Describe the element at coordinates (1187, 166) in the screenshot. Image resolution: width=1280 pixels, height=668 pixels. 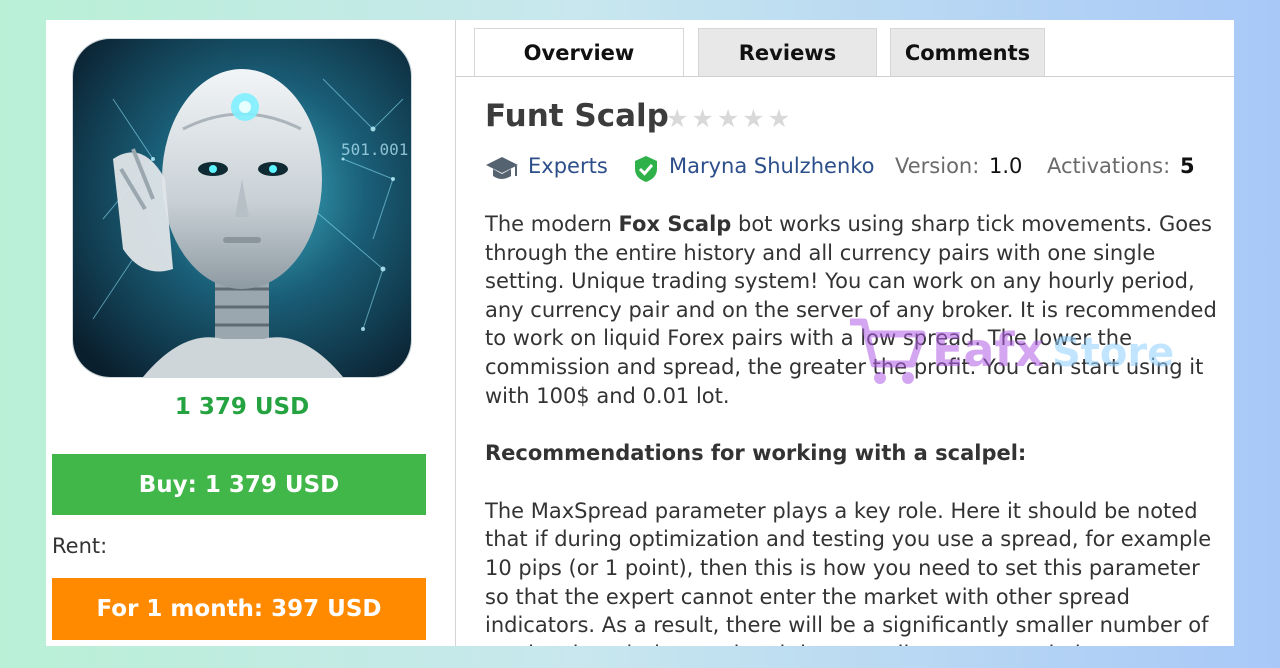
I see `activations-value: 5` at that location.